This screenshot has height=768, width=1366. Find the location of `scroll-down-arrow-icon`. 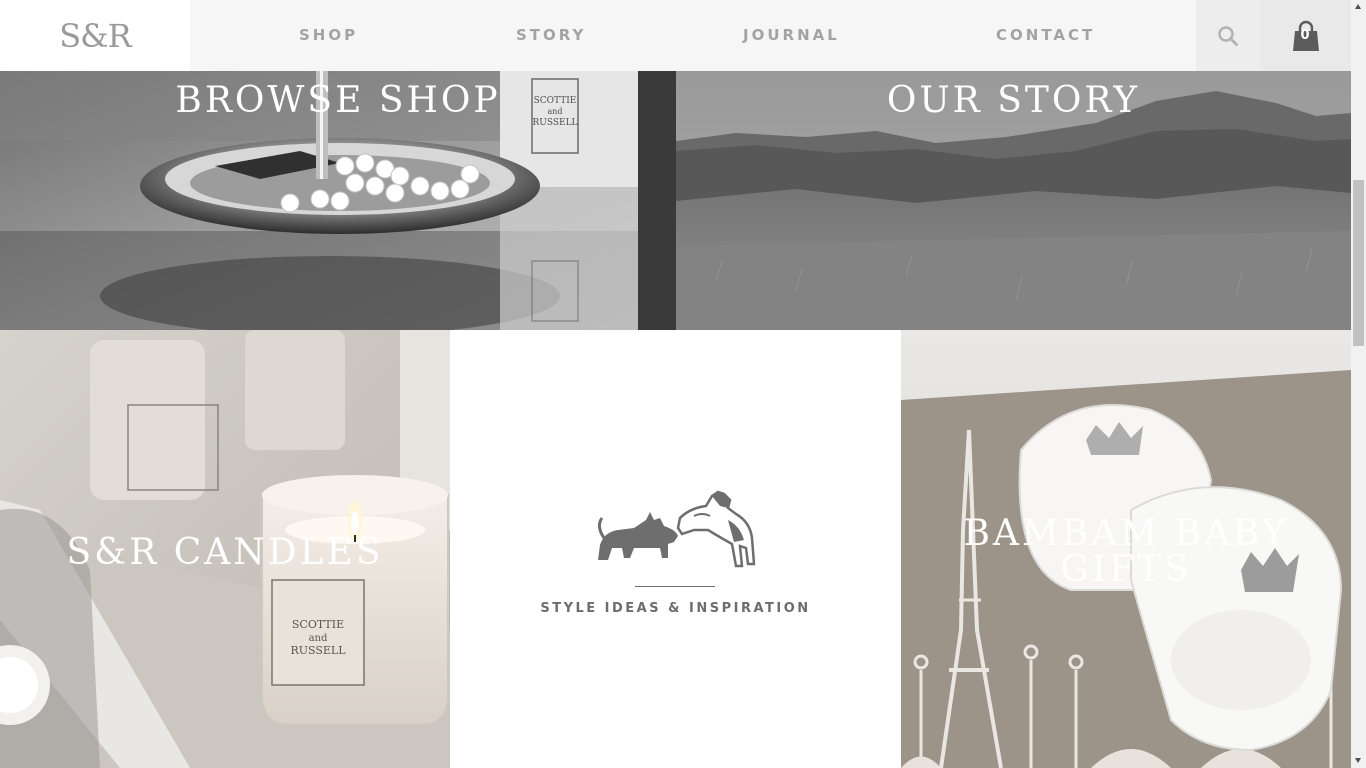

scroll-down-arrow-icon is located at coordinates (1358, 760).